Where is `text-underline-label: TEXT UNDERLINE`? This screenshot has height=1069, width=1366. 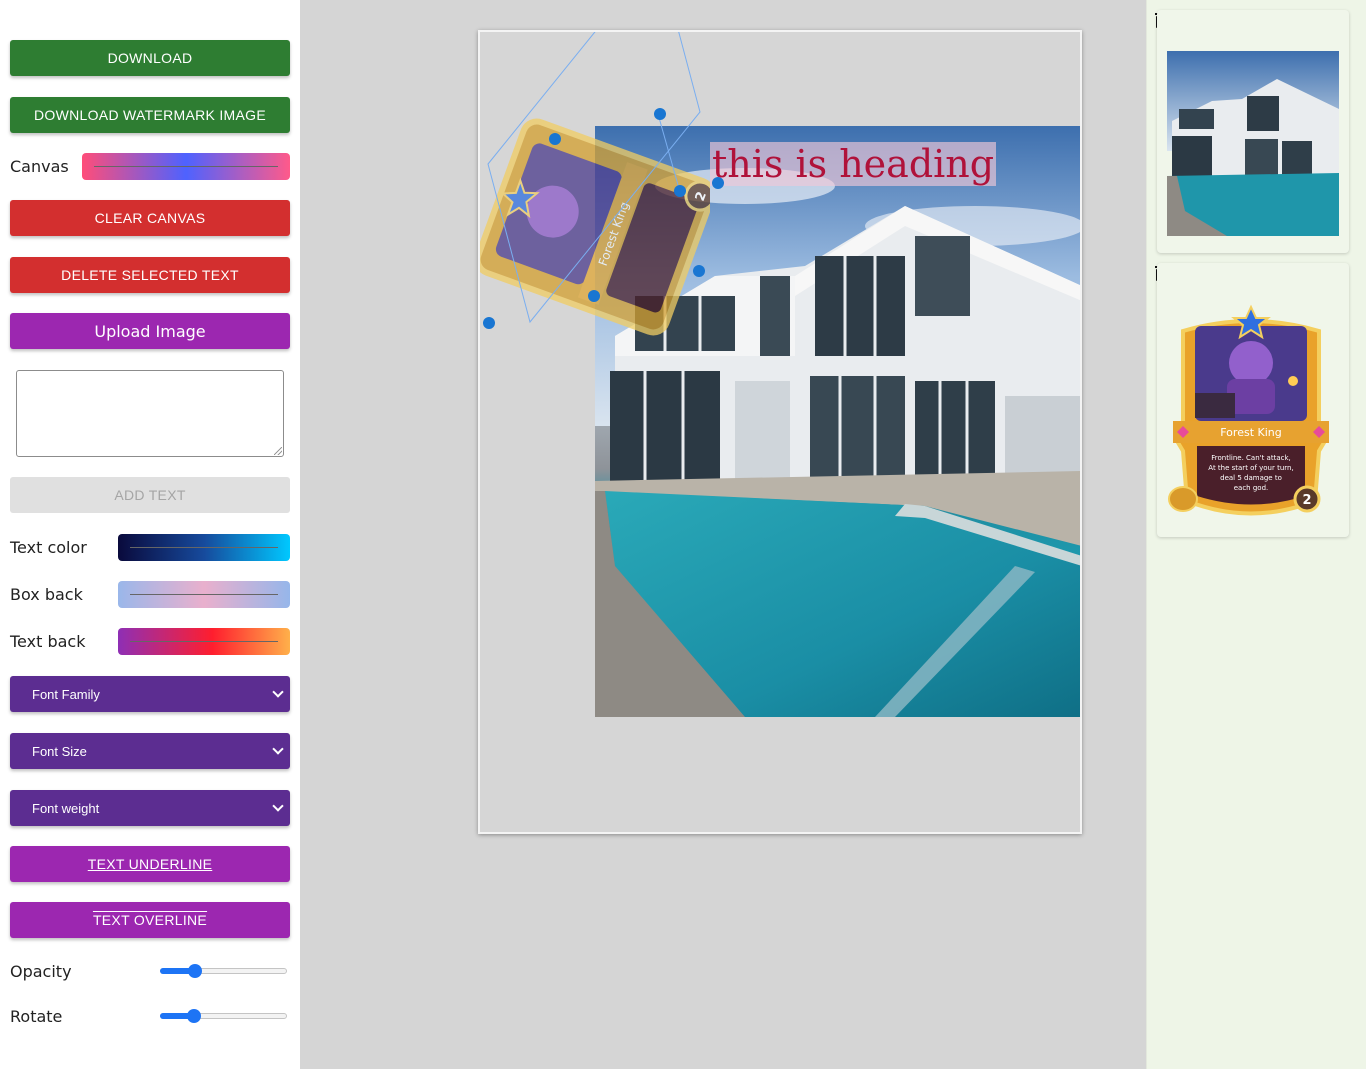 text-underline-label: TEXT UNDERLINE is located at coordinates (150, 864).